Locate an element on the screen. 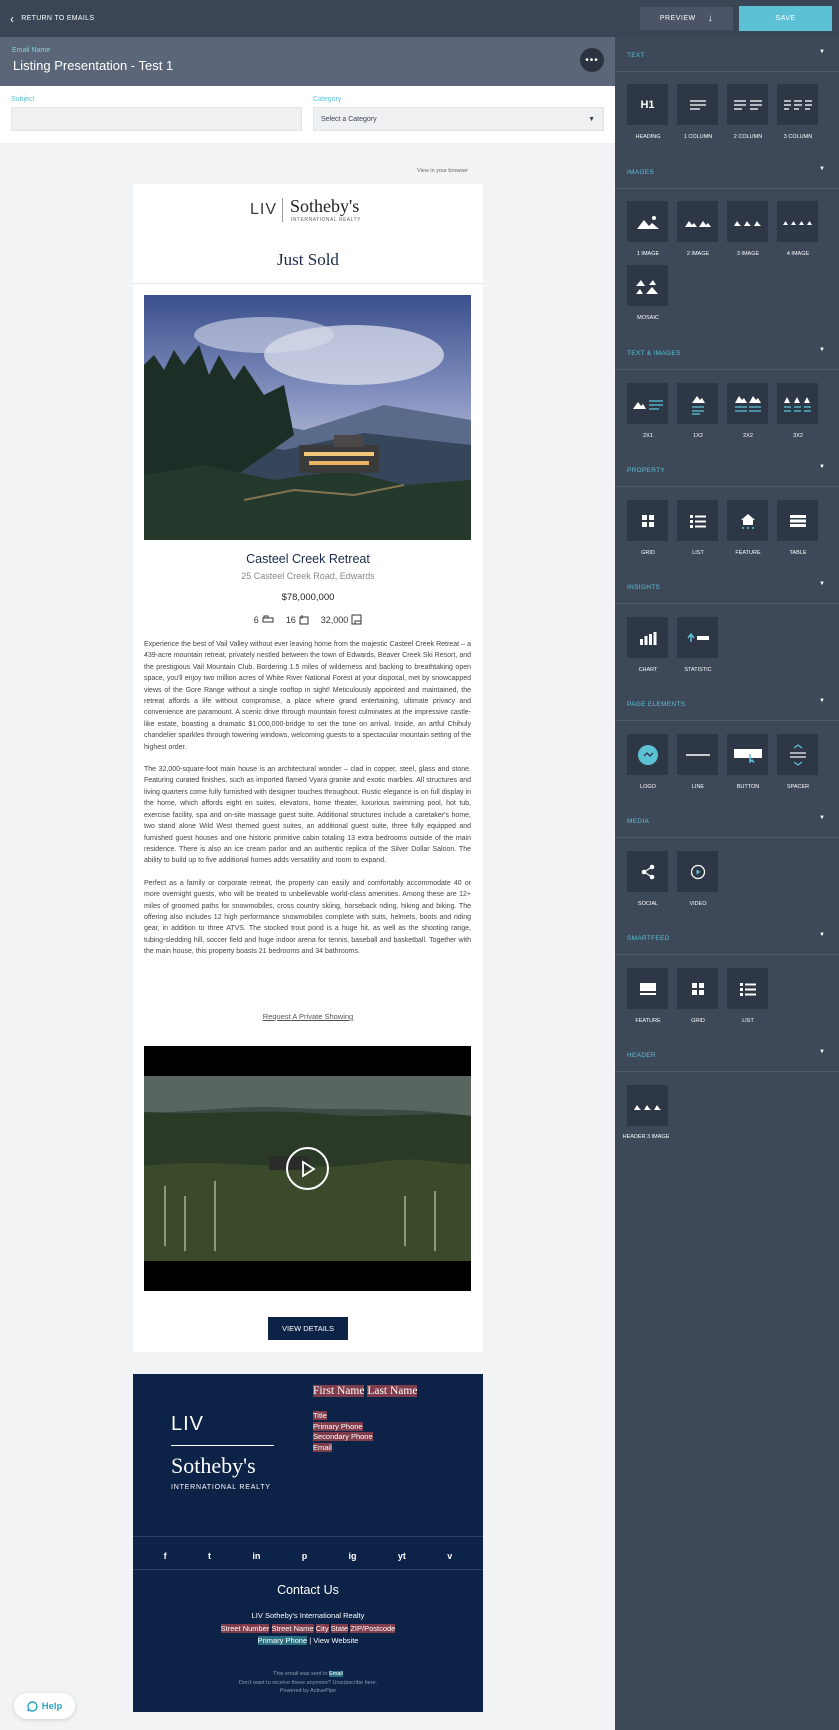  block-line is located at coordinates (697, 754).